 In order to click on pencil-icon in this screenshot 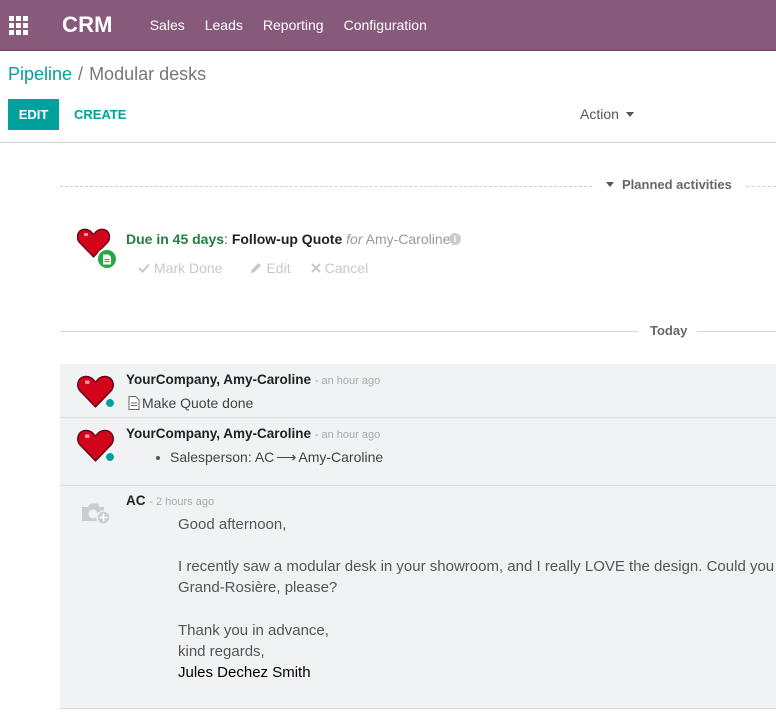, I will do `click(256, 268)`.